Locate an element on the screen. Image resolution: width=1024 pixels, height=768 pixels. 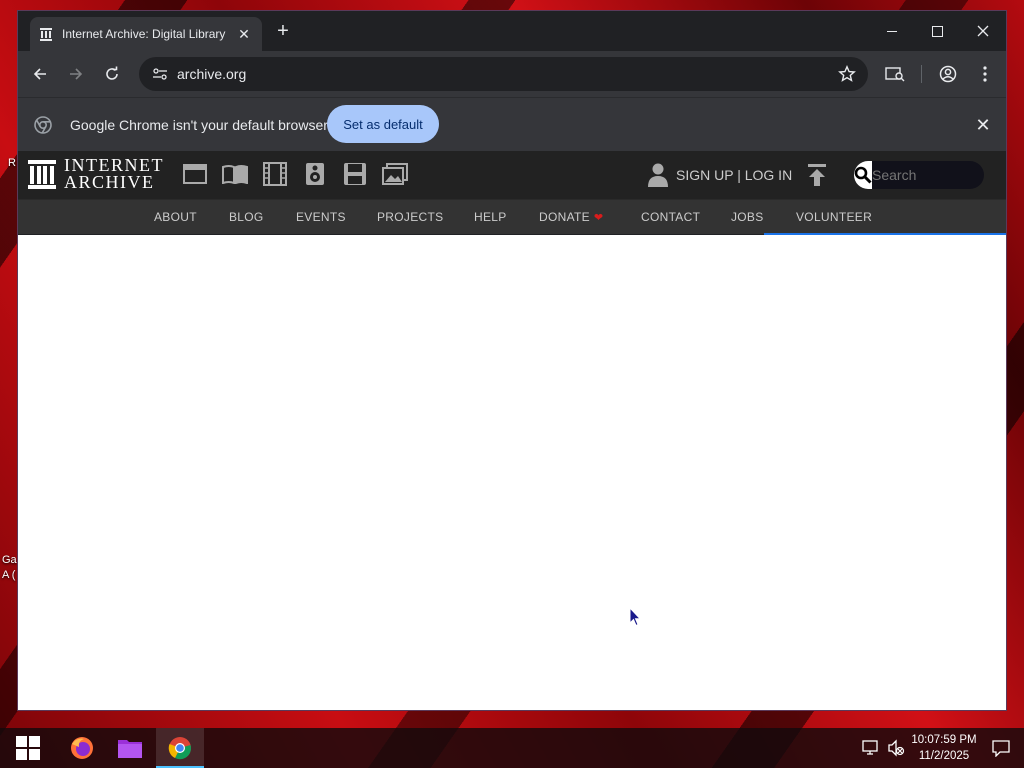
new-tab-icon: + is located at coordinates (283, 31).